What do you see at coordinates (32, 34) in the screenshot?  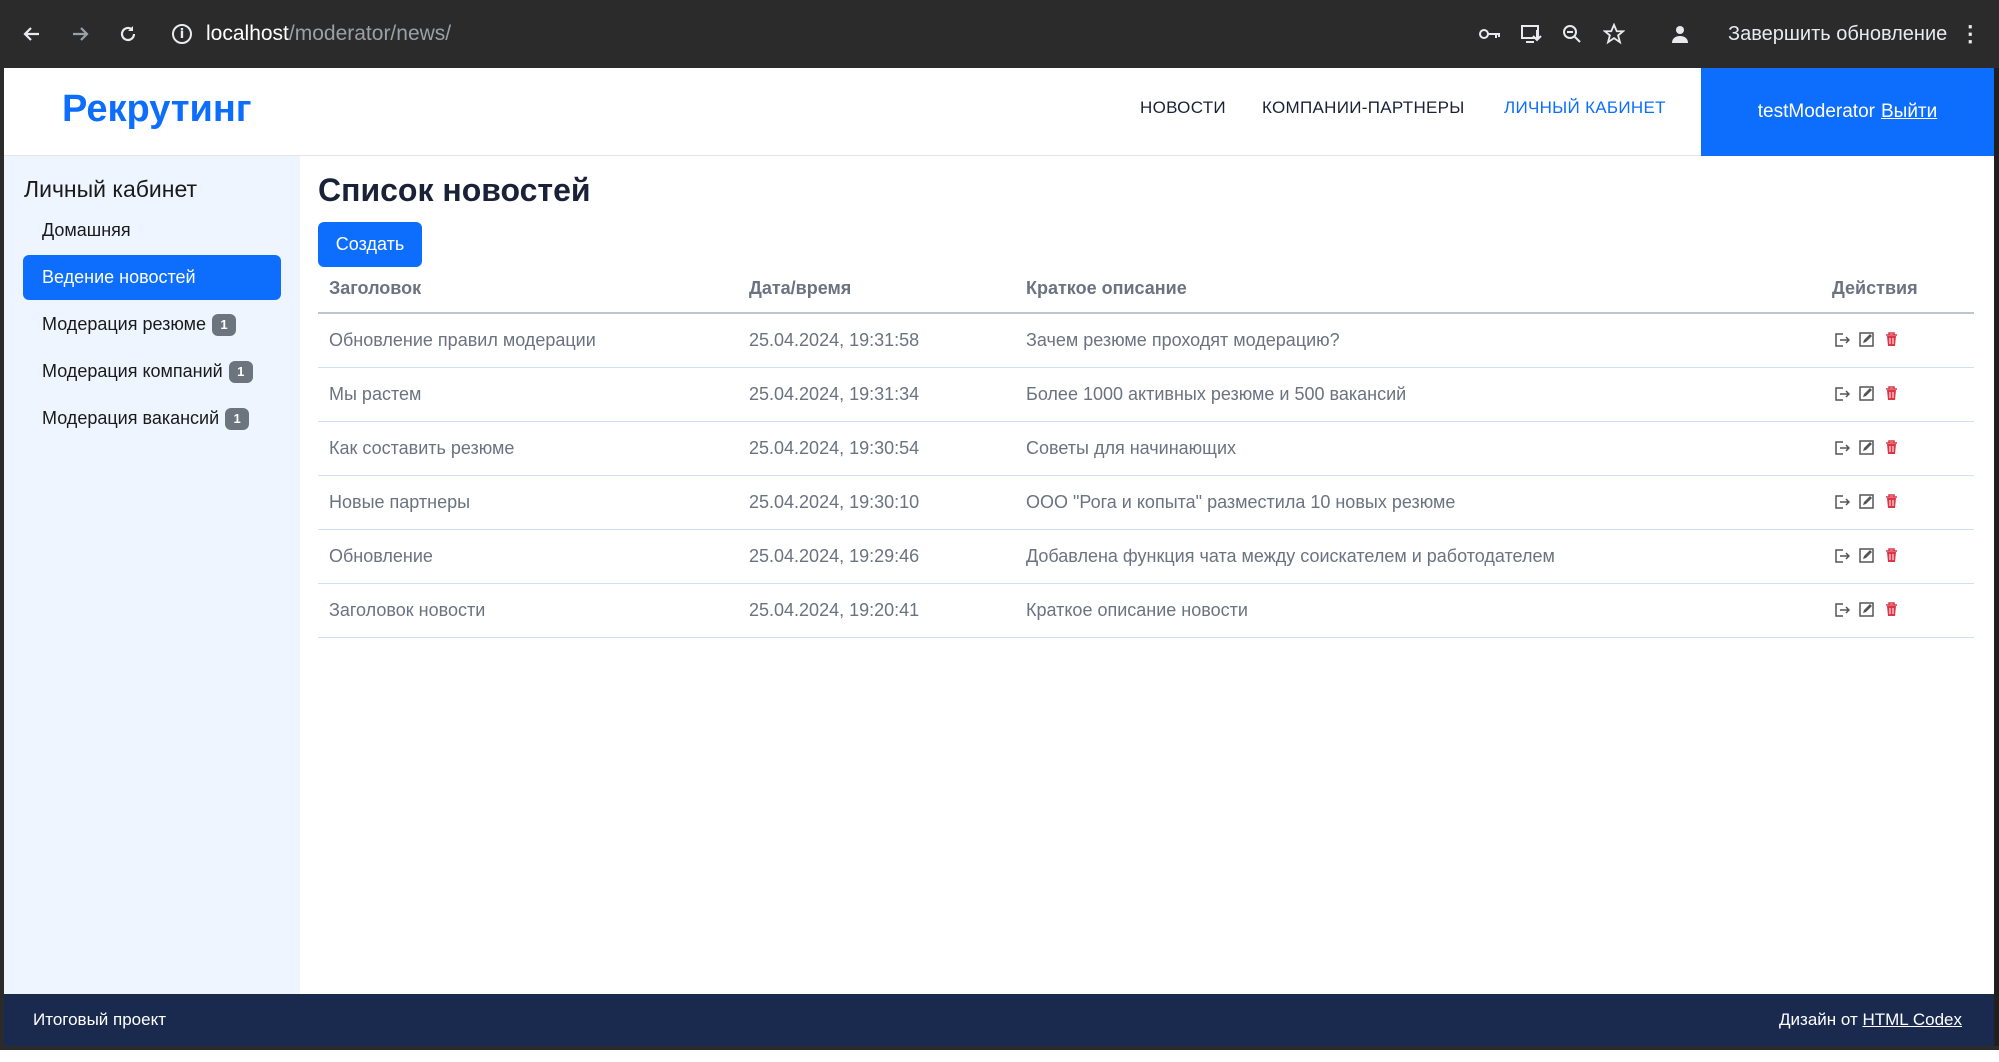 I see `back-arrow-icon` at bounding box center [32, 34].